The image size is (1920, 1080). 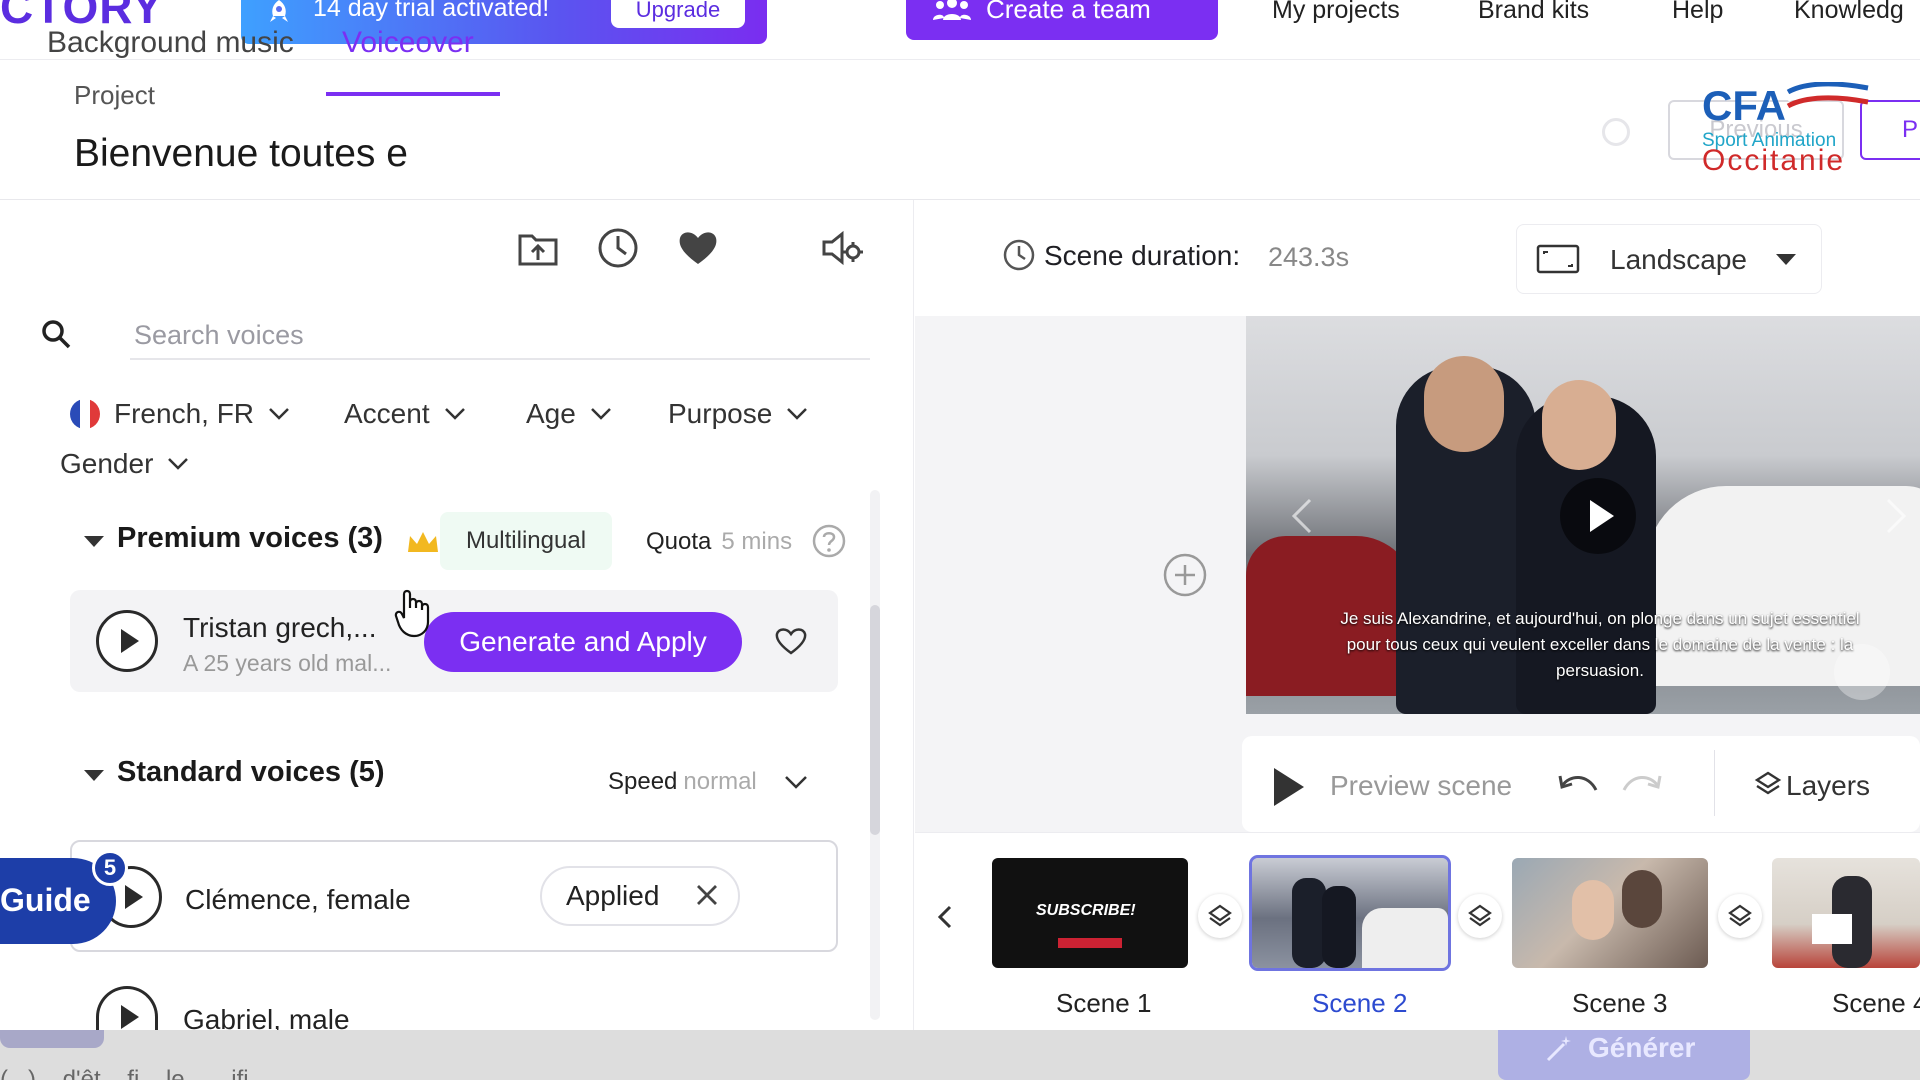 What do you see at coordinates (679, 541) in the screenshot?
I see `quota-label: Quota` at bounding box center [679, 541].